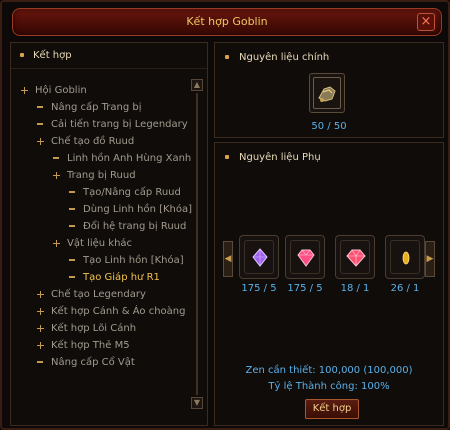  What do you see at coordinates (100, 243) in the screenshot?
I see `tree-item-label: Vật liệu khác` at bounding box center [100, 243].